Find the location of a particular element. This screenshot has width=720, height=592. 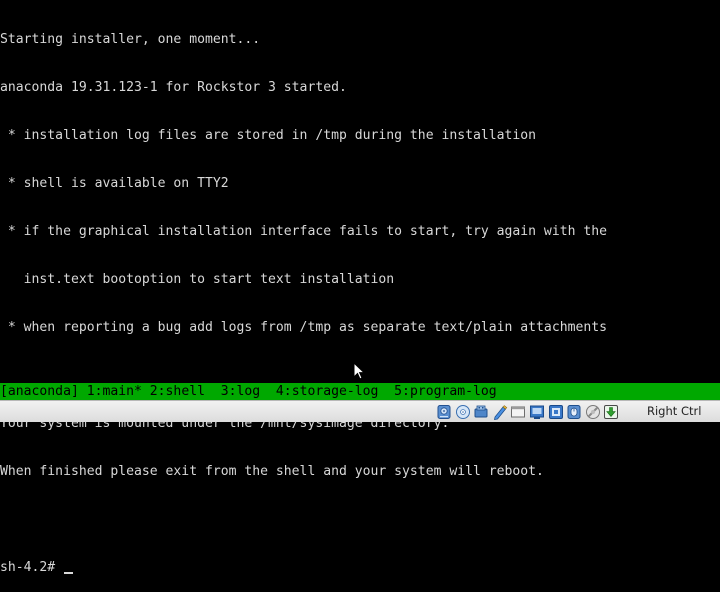

tmux-window-main: [anaconda] 1:main* is located at coordinates (75, 391).